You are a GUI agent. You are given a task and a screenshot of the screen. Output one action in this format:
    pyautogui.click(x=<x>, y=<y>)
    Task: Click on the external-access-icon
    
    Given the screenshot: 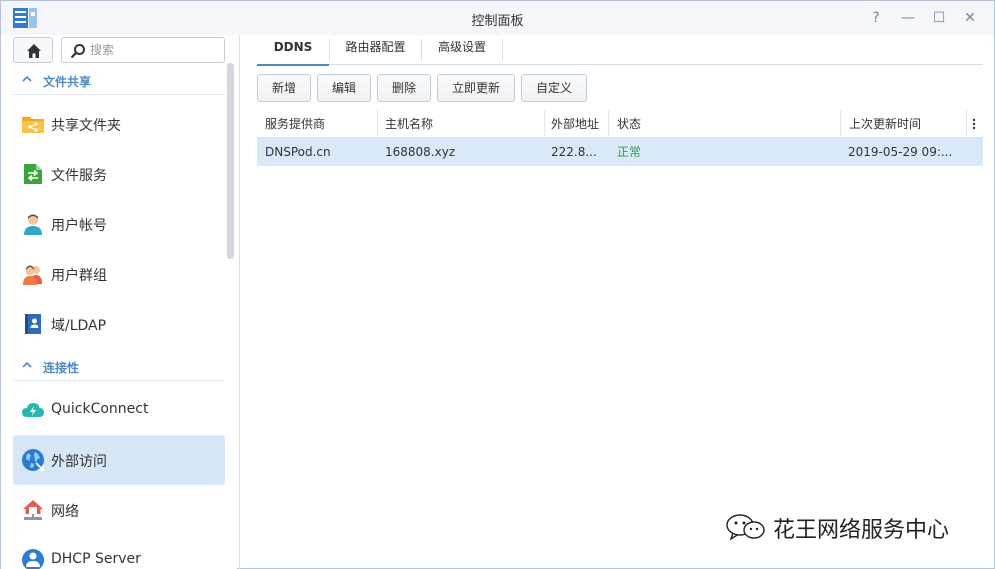 What is the action you would take?
    pyautogui.click(x=33, y=460)
    